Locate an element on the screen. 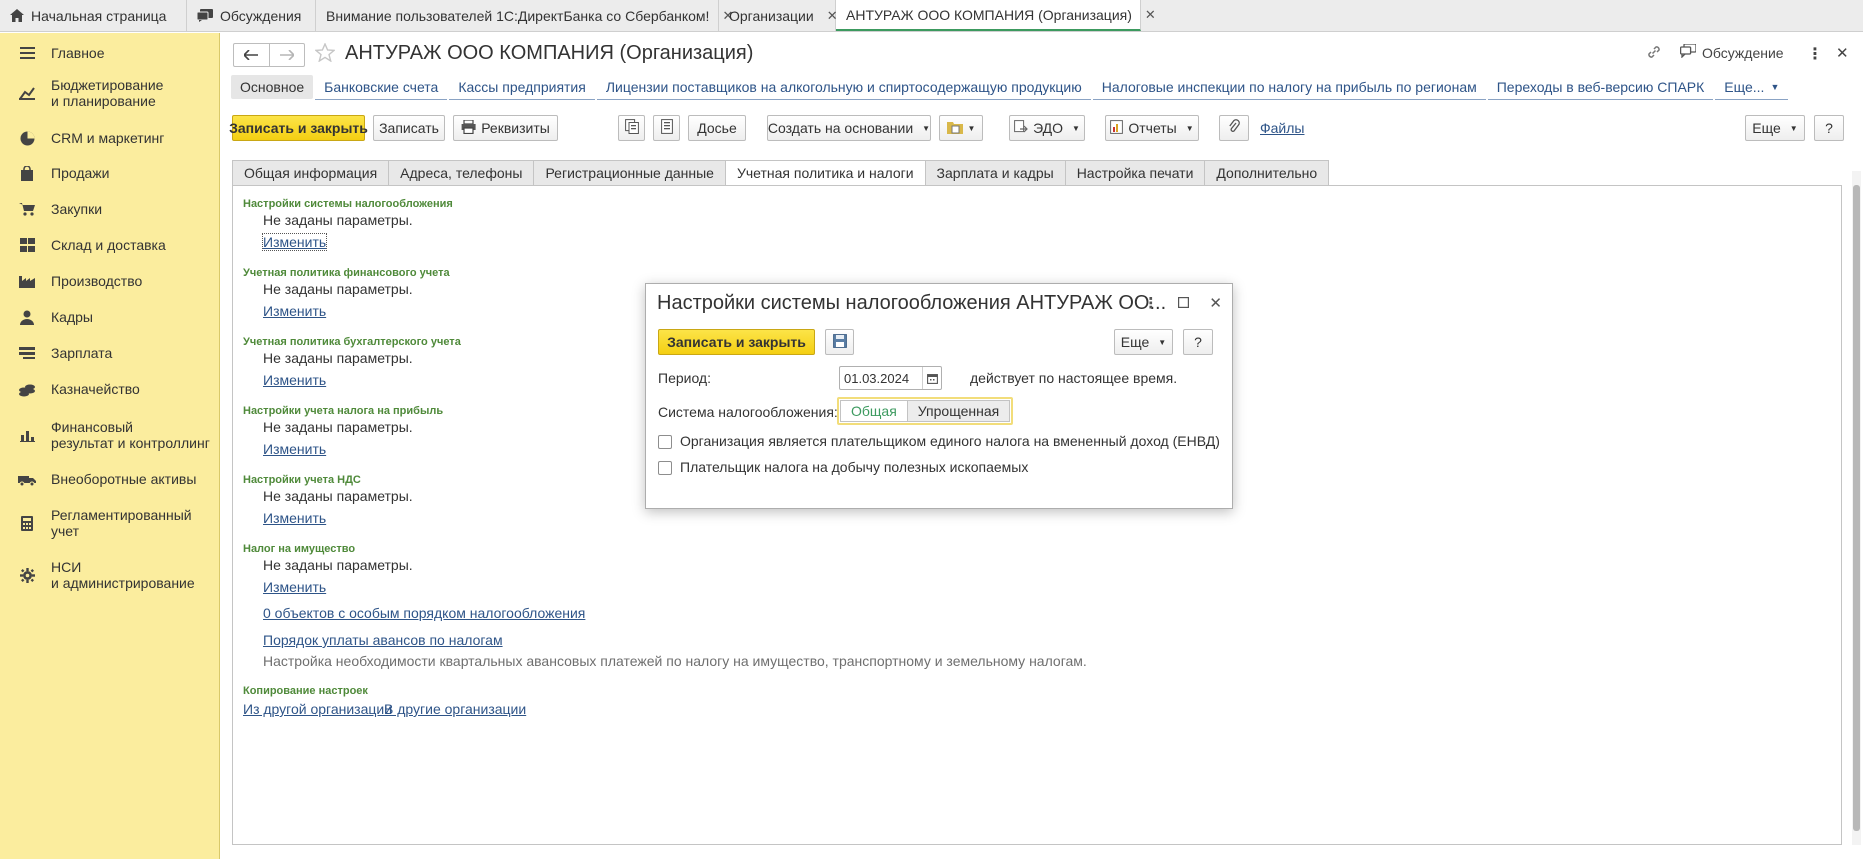 The image size is (1863, 859). edo-label: ЭДО is located at coordinates (1048, 128).